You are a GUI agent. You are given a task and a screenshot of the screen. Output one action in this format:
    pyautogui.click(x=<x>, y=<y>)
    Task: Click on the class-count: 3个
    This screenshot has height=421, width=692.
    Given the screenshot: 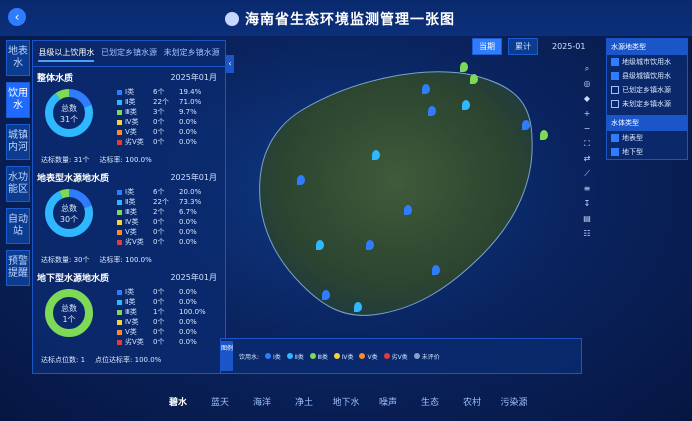 What is the action you would take?
    pyautogui.click(x=159, y=112)
    